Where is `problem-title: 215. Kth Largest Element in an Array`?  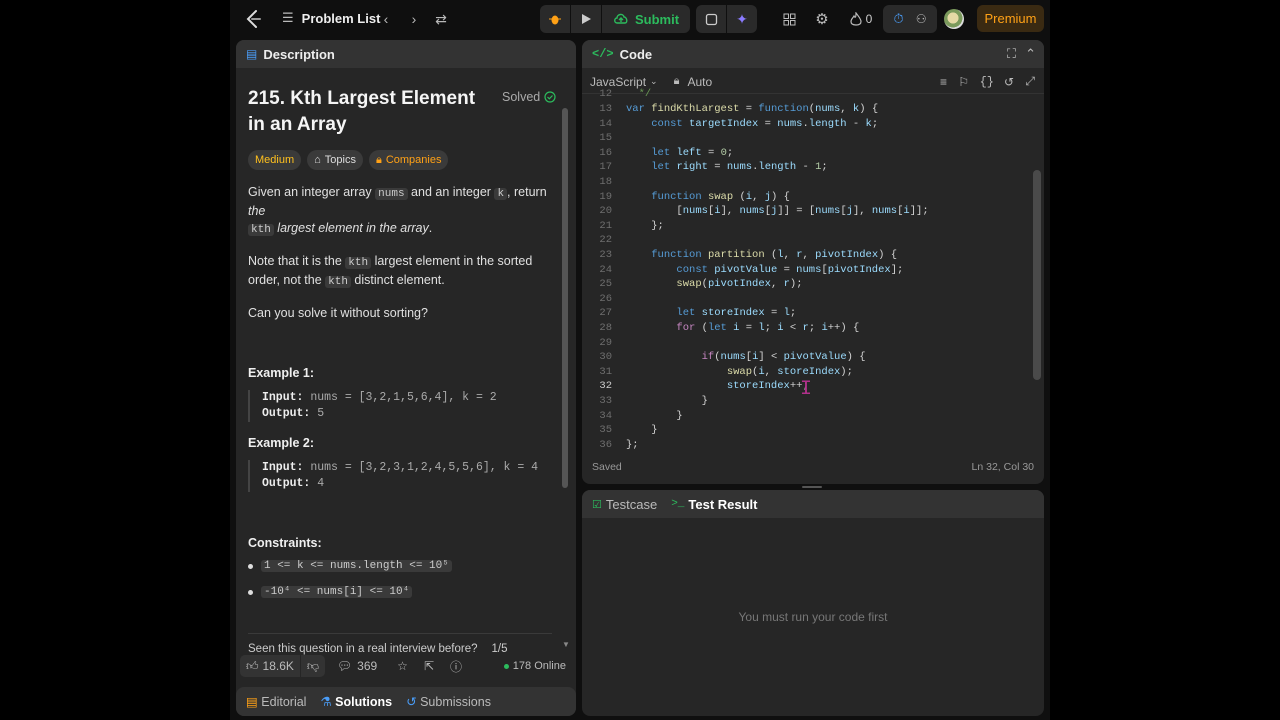
problem-title: 215. Kth Largest Element in an Array is located at coordinates (362, 111).